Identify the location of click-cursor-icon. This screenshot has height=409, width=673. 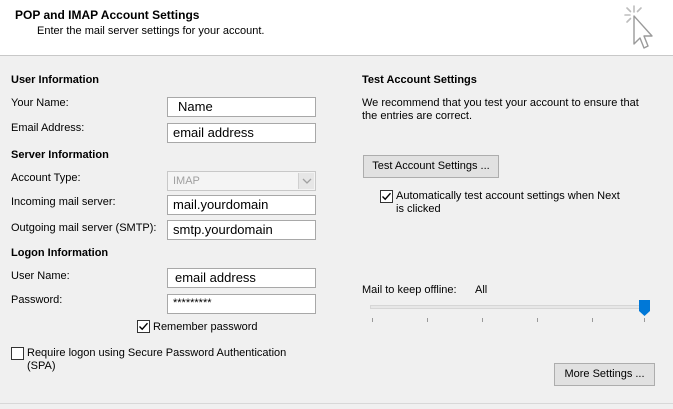
(638, 27).